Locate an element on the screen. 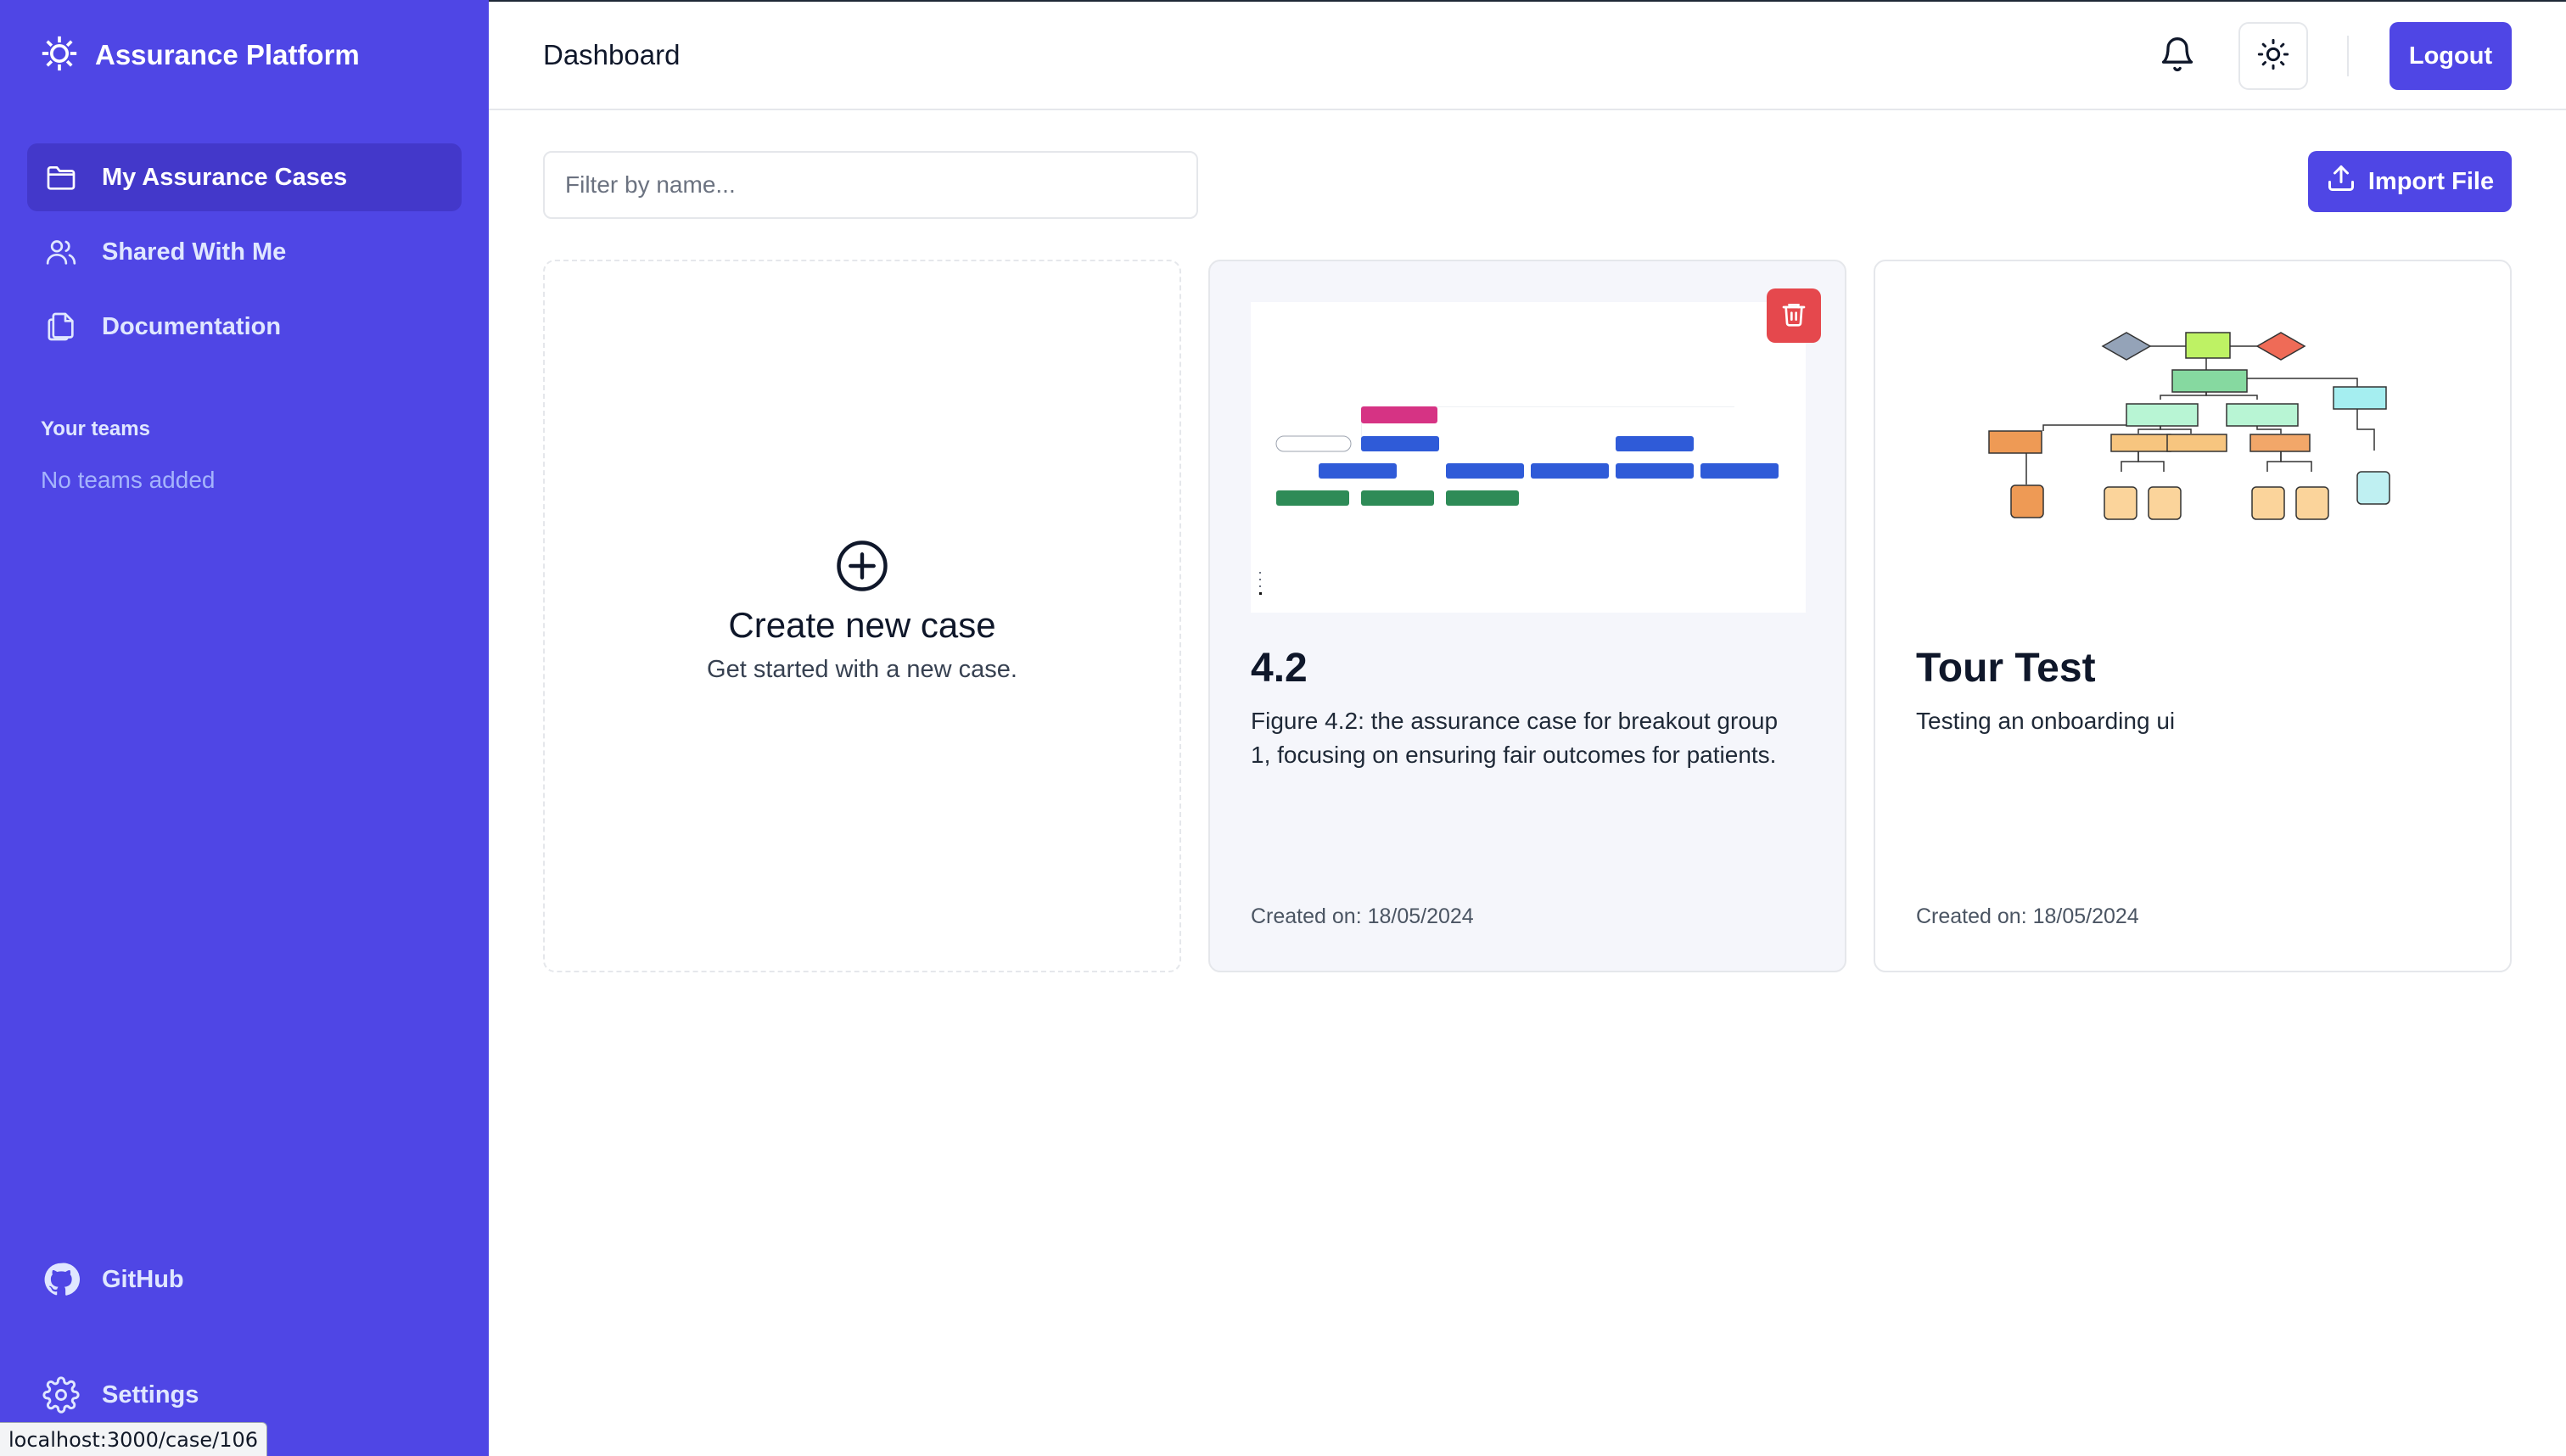  gear-icon is located at coordinates (61, 1395).